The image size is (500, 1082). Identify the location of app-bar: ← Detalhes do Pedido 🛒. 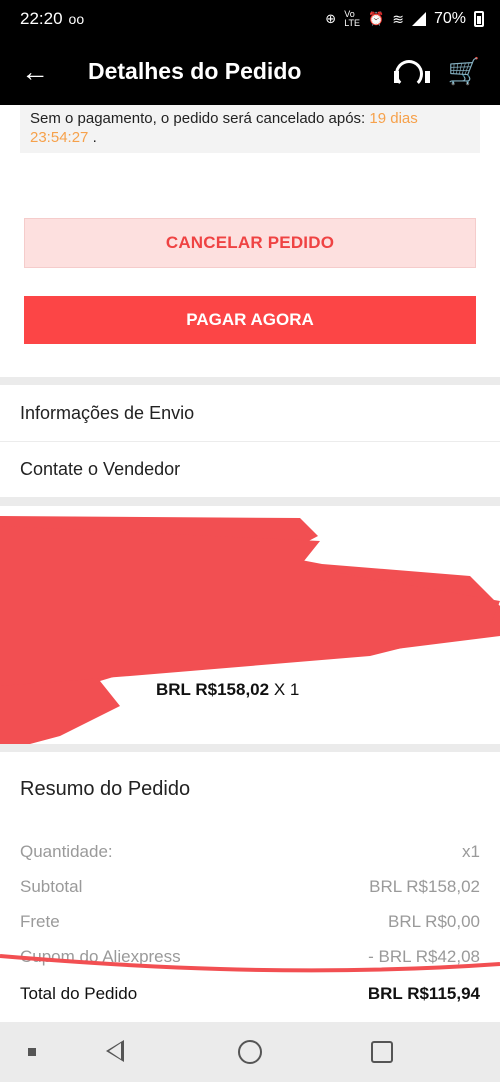
(250, 71).